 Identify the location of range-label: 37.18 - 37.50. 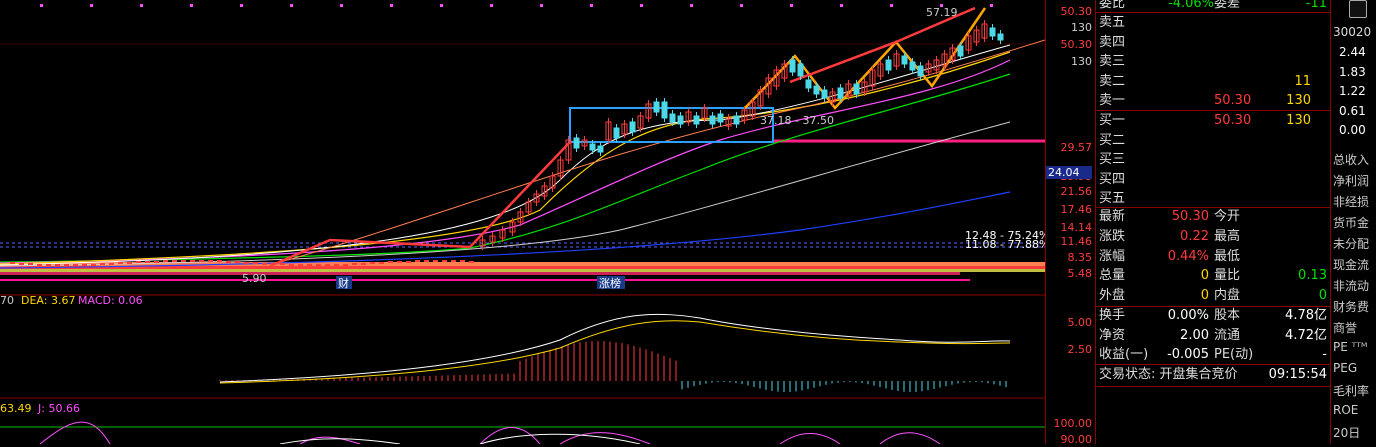
(797, 120).